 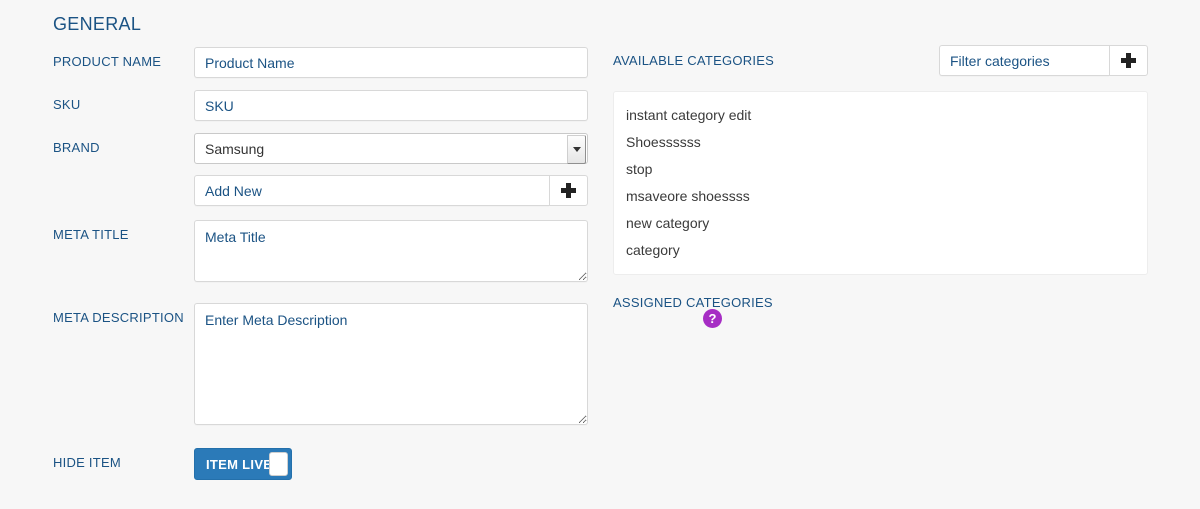 I want to click on filter-categories-input, so click(x=1024, y=60).